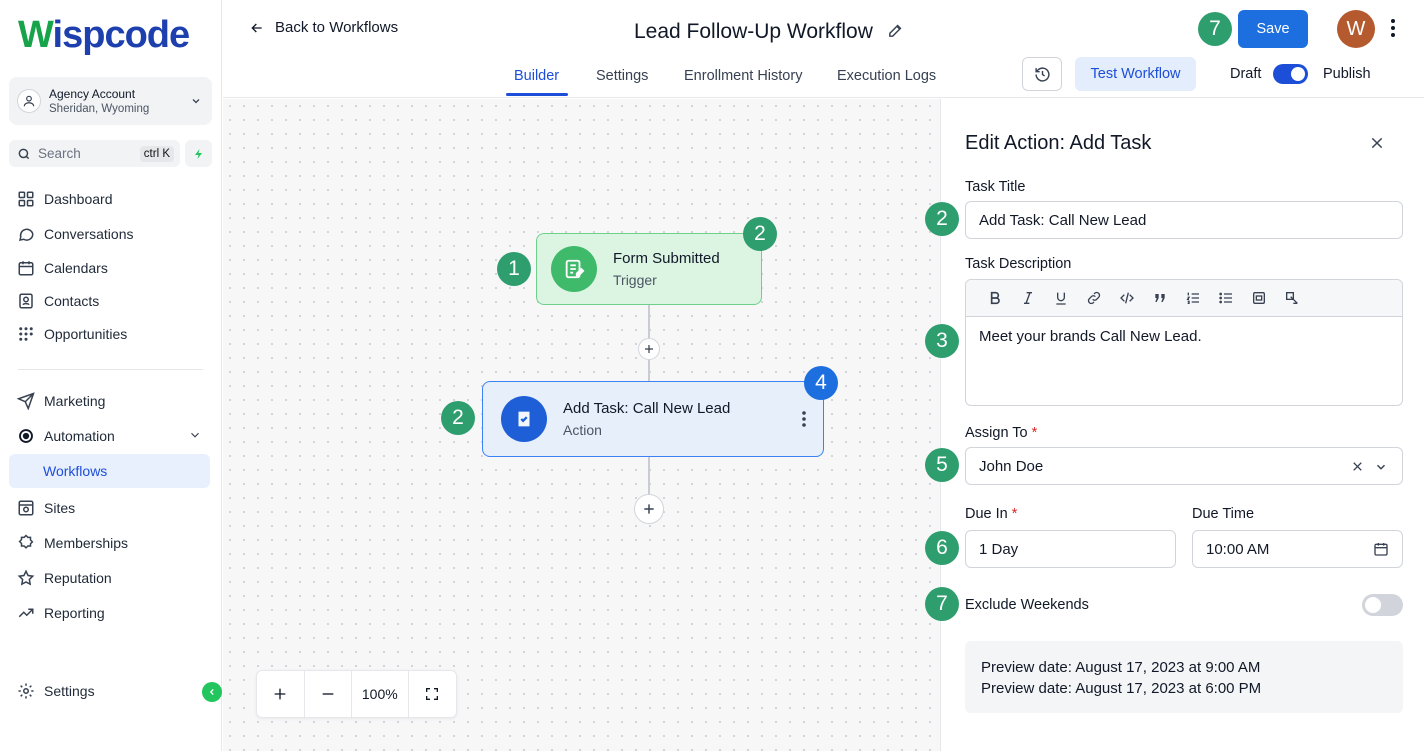 The image size is (1424, 751). Describe the element at coordinates (36, 35) in the screenshot. I see `logo-mark: W` at that location.